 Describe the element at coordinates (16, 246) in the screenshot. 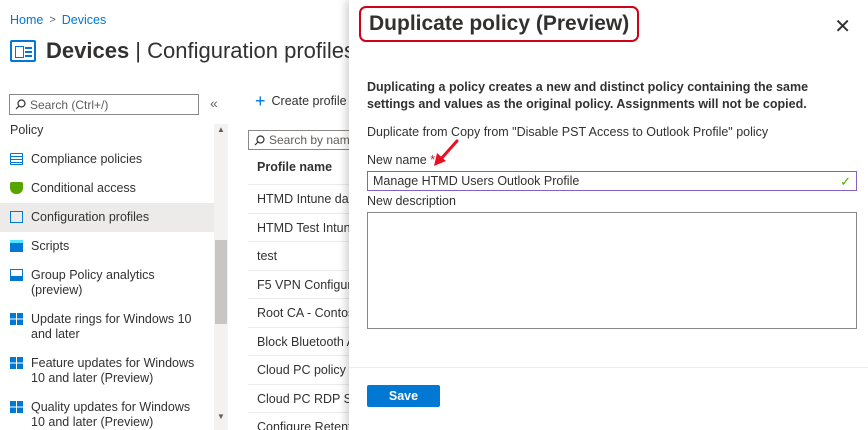

I see `scripts-icon` at that location.